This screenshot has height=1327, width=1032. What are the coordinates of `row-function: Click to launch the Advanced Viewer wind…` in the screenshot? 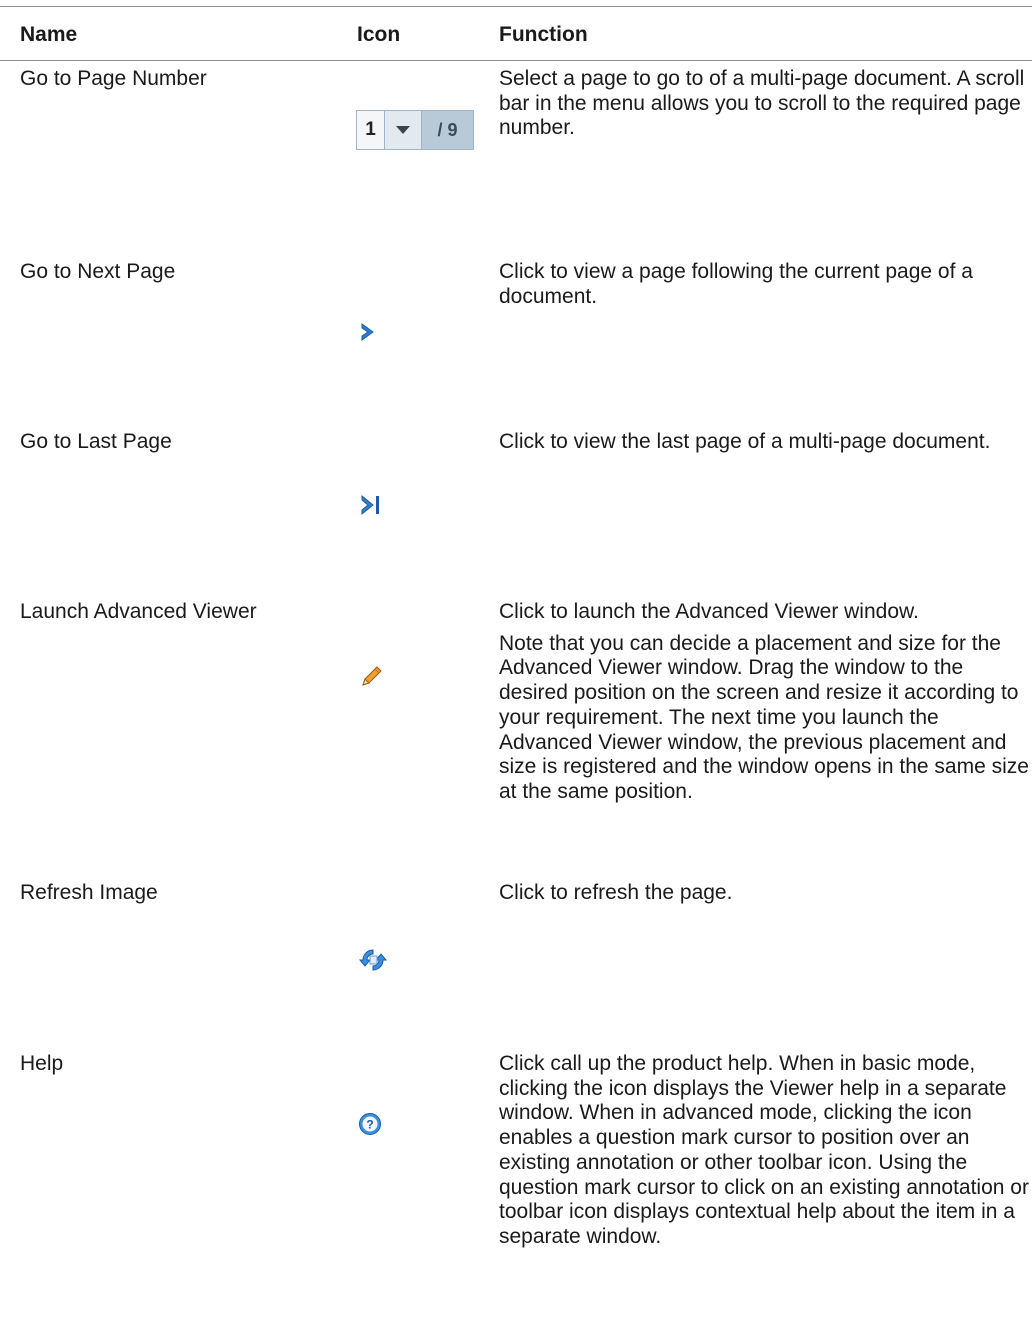 It's located at (765, 702).